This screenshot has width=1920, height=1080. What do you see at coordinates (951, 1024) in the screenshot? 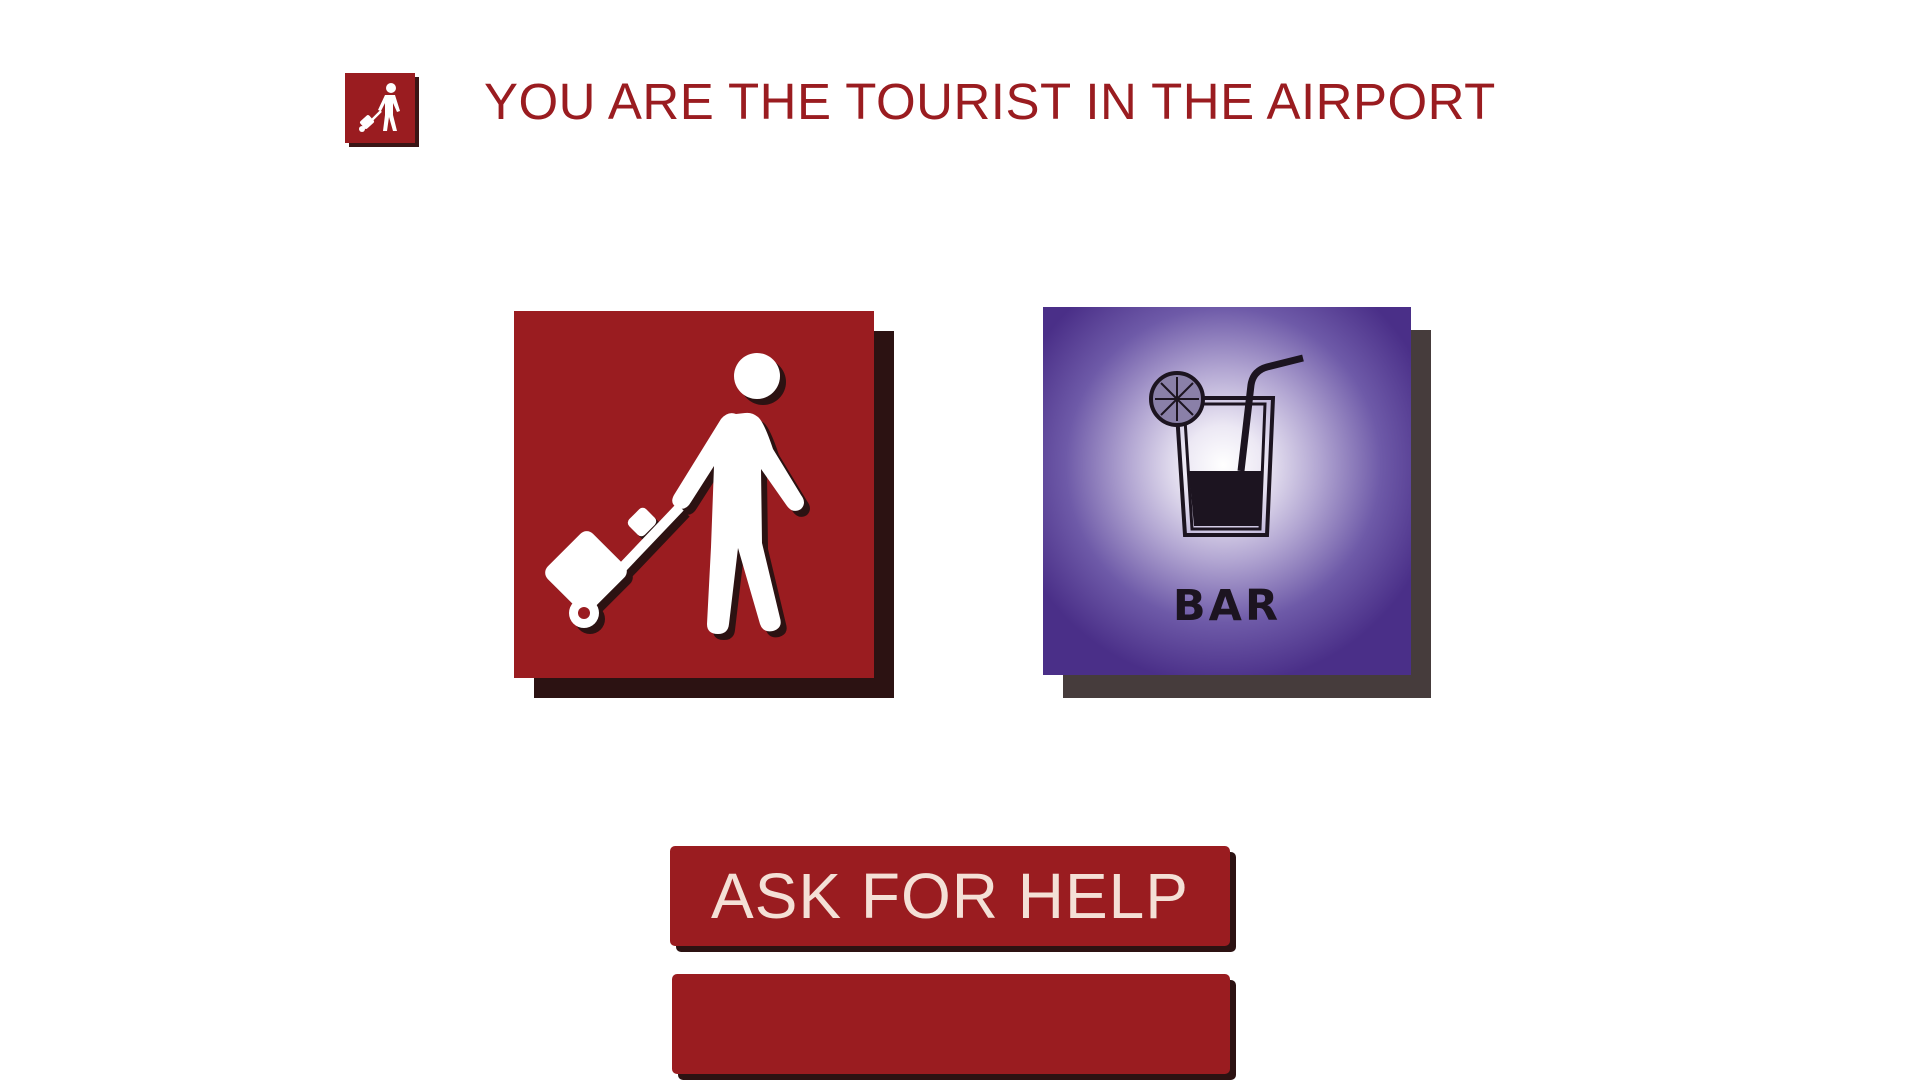
I see `secondary-action-button` at bounding box center [951, 1024].